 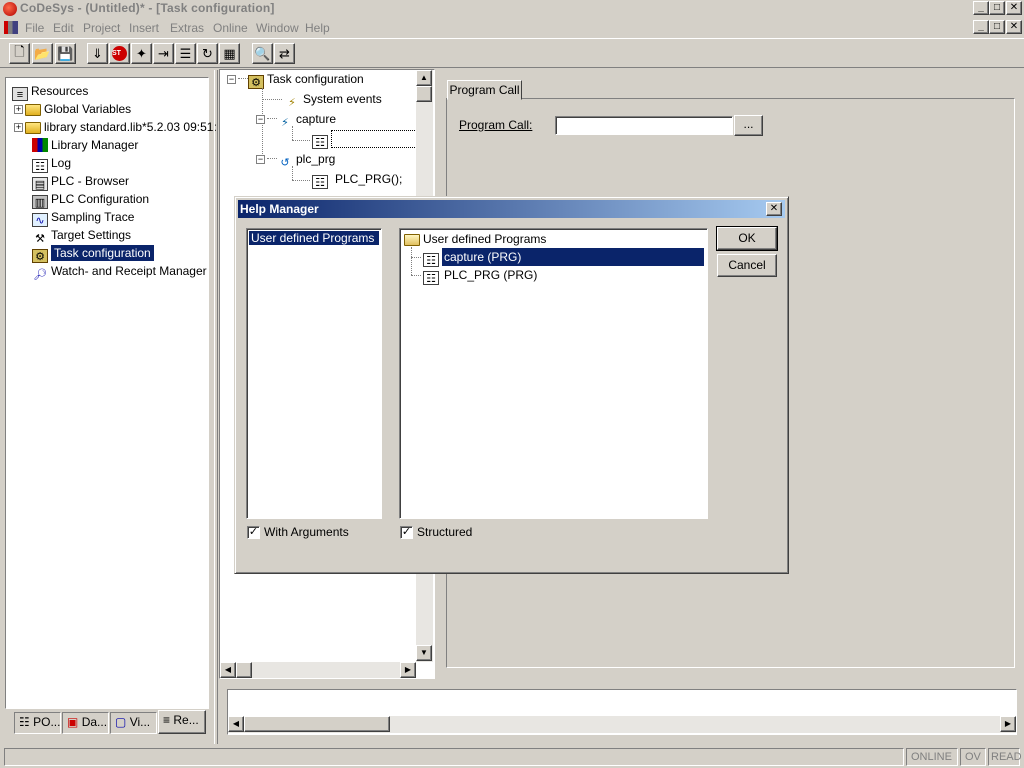 I want to click on menu-edit: Edit, so click(x=63, y=28).